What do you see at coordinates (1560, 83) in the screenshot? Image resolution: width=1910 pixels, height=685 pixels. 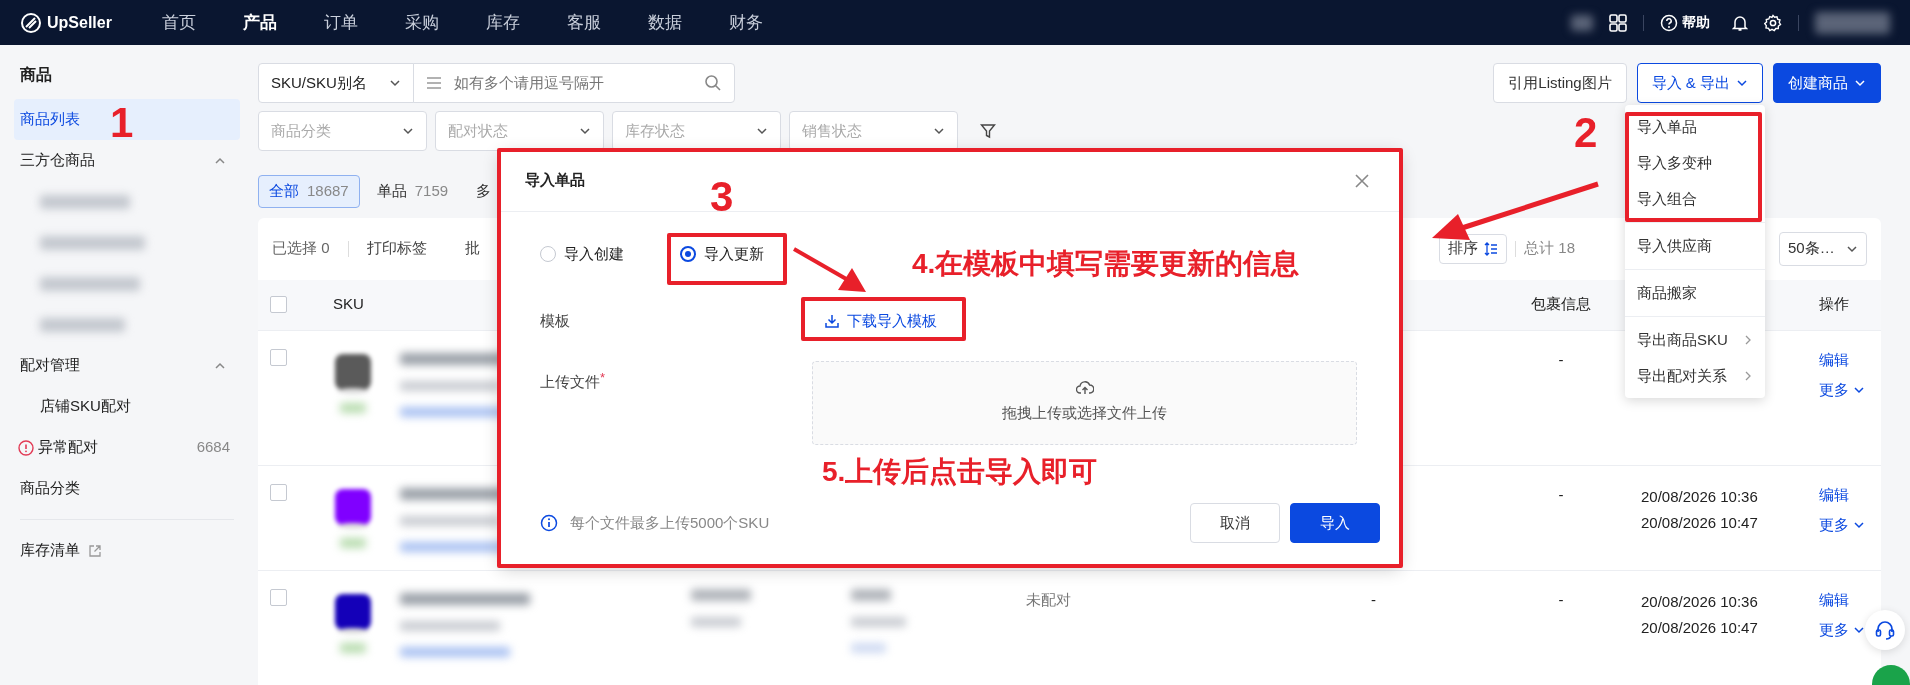 I see `toolbar-button: 引用Listing图片` at bounding box center [1560, 83].